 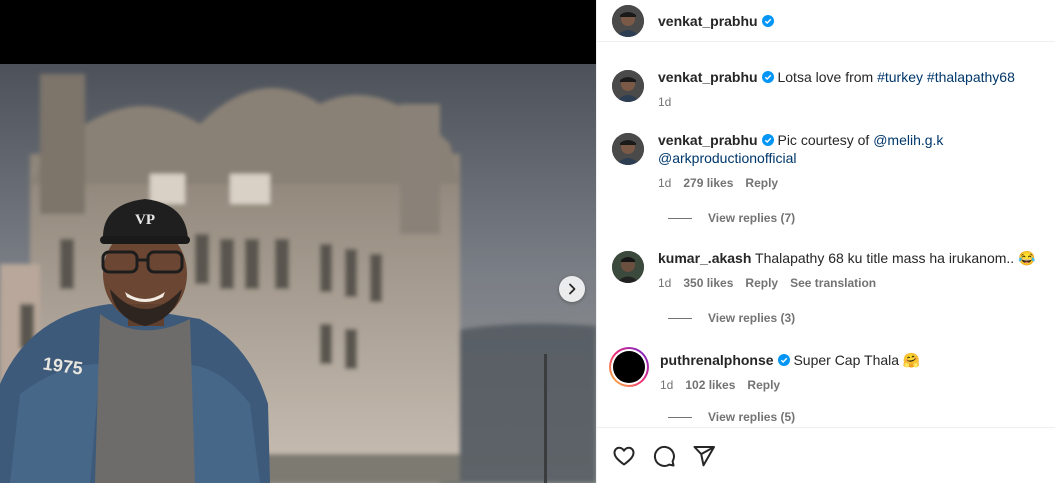 I want to click on chevron-right-icon, so click(x=572, y=289).